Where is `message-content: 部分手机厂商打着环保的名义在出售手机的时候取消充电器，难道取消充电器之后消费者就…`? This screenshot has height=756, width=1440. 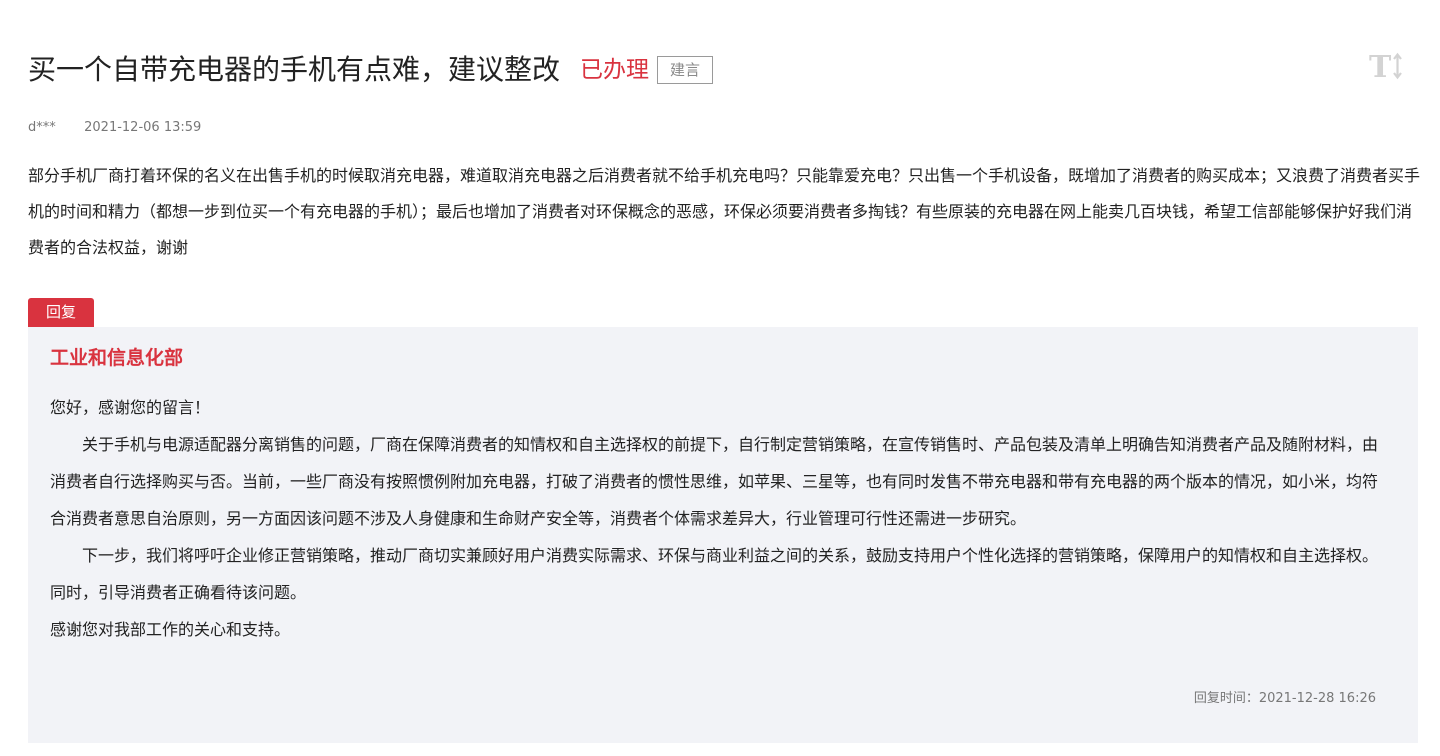 message-content: 部分手机厂商打着环保的名义在出售手机的时候取消充电器，难道取消充电器之后消费者就… is located at coordinates (724, 211).